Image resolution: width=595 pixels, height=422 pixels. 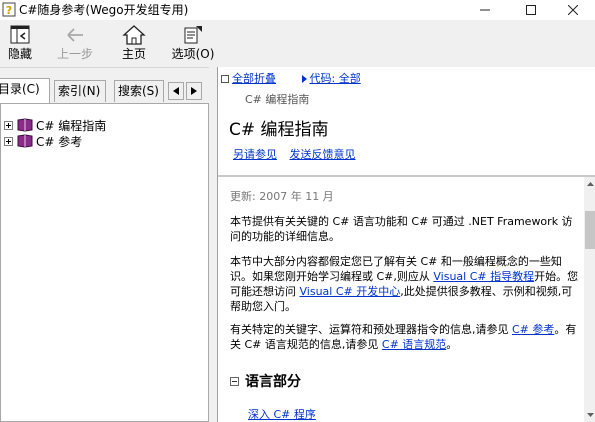 I want to click on tab-contents: 目录(C), so click(x=25, y=90).